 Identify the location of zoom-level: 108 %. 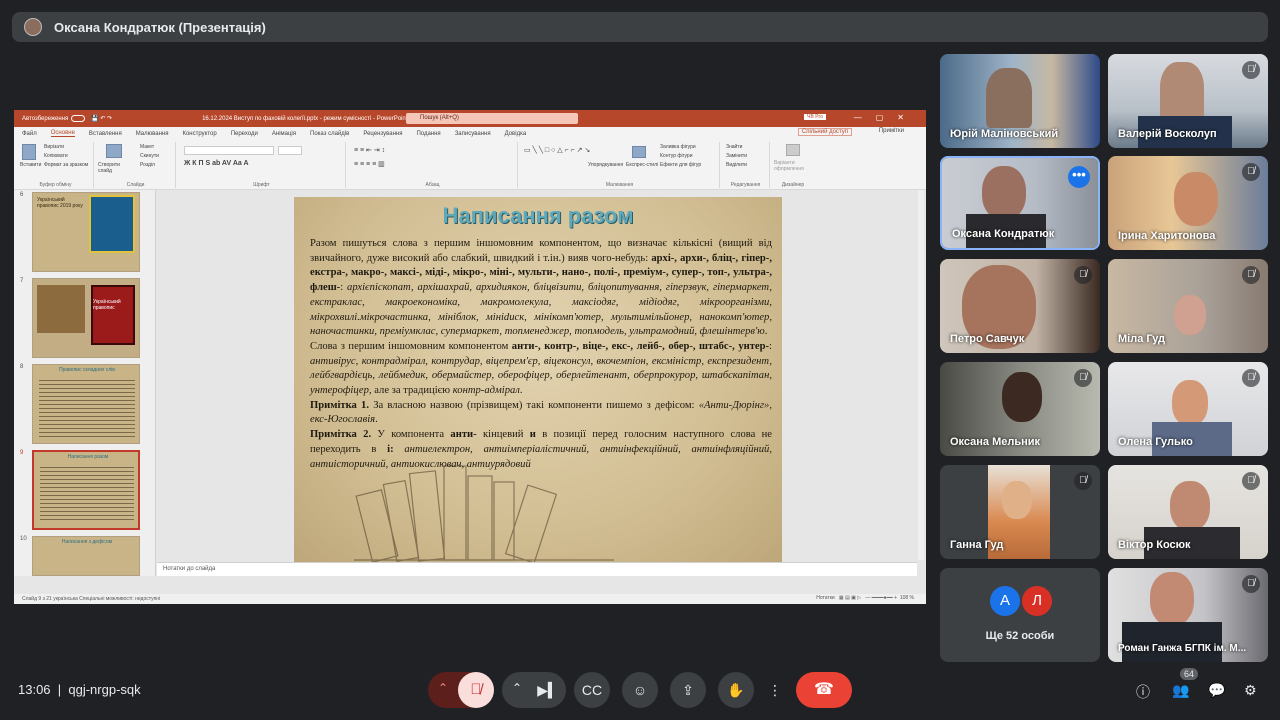
(907, 598).